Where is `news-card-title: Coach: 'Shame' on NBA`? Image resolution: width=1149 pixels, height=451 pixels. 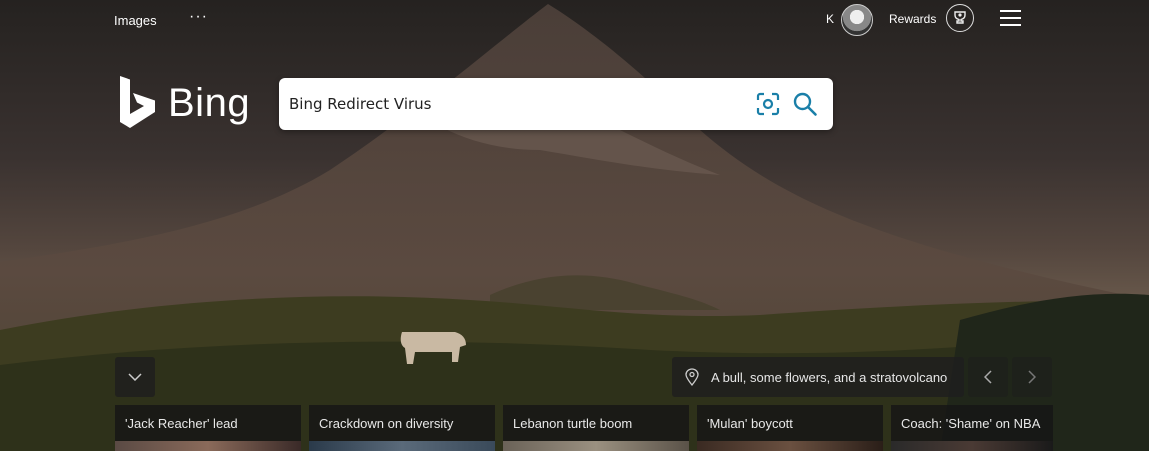
news-card-title: Coach: 'Shame' on NBA is located at coordinates (971, 423).